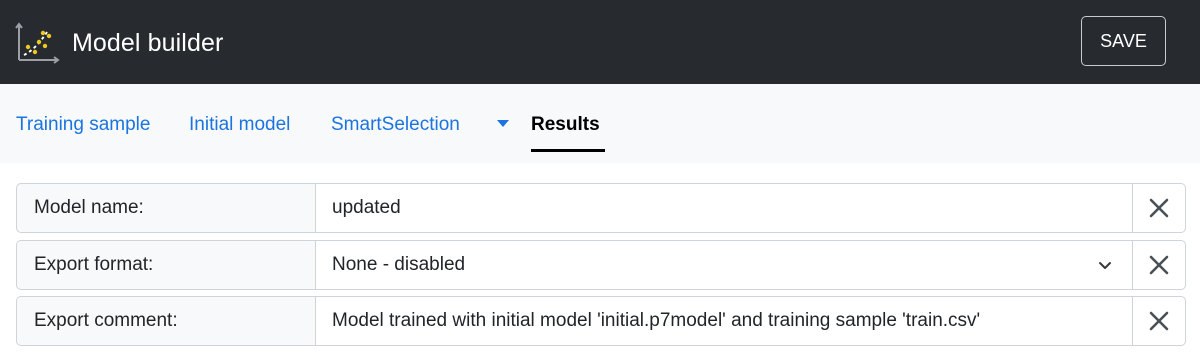  What do you see at coordinates (503, 123) in the screenshot?
I see `caret-down-icon` at bounding box center [503, 123].